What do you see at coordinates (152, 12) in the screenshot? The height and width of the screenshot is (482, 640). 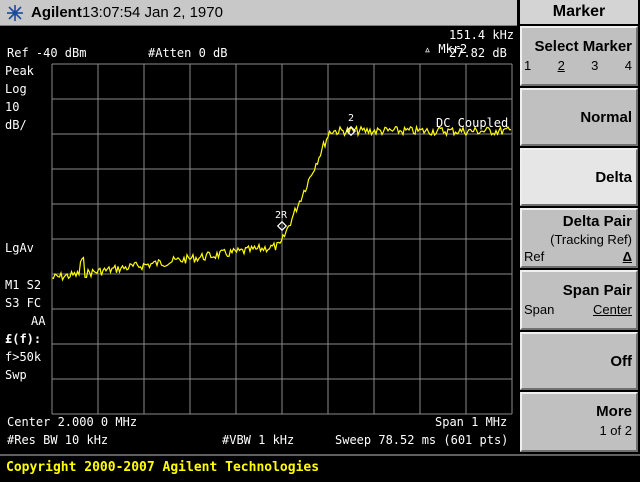 I see `date-time: 13:07:54 Jan 2, 1970` at bounding box center [152, 12].